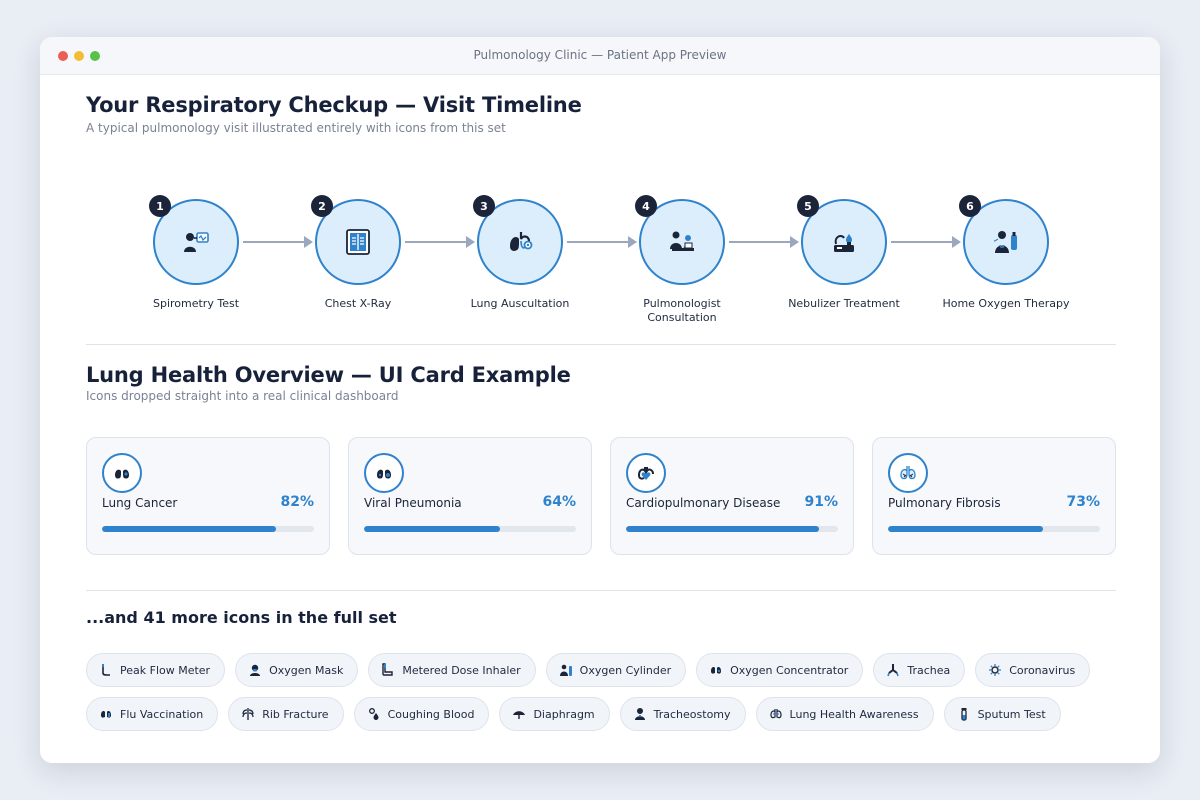 This screenshot has height=800, width=1200. I want to click on chip-trachea: Trachea, so click(919, 670).